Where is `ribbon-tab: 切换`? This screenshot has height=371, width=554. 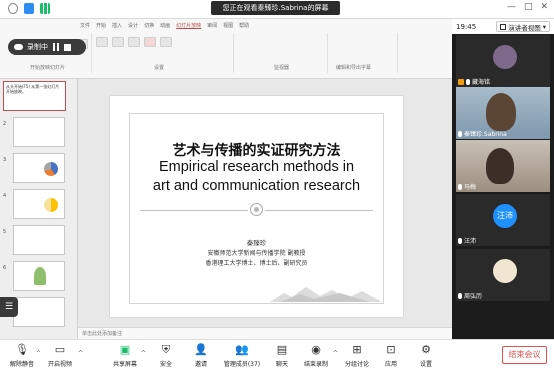
ribbon-tab: 切换 is located at coordinates (149, 26).